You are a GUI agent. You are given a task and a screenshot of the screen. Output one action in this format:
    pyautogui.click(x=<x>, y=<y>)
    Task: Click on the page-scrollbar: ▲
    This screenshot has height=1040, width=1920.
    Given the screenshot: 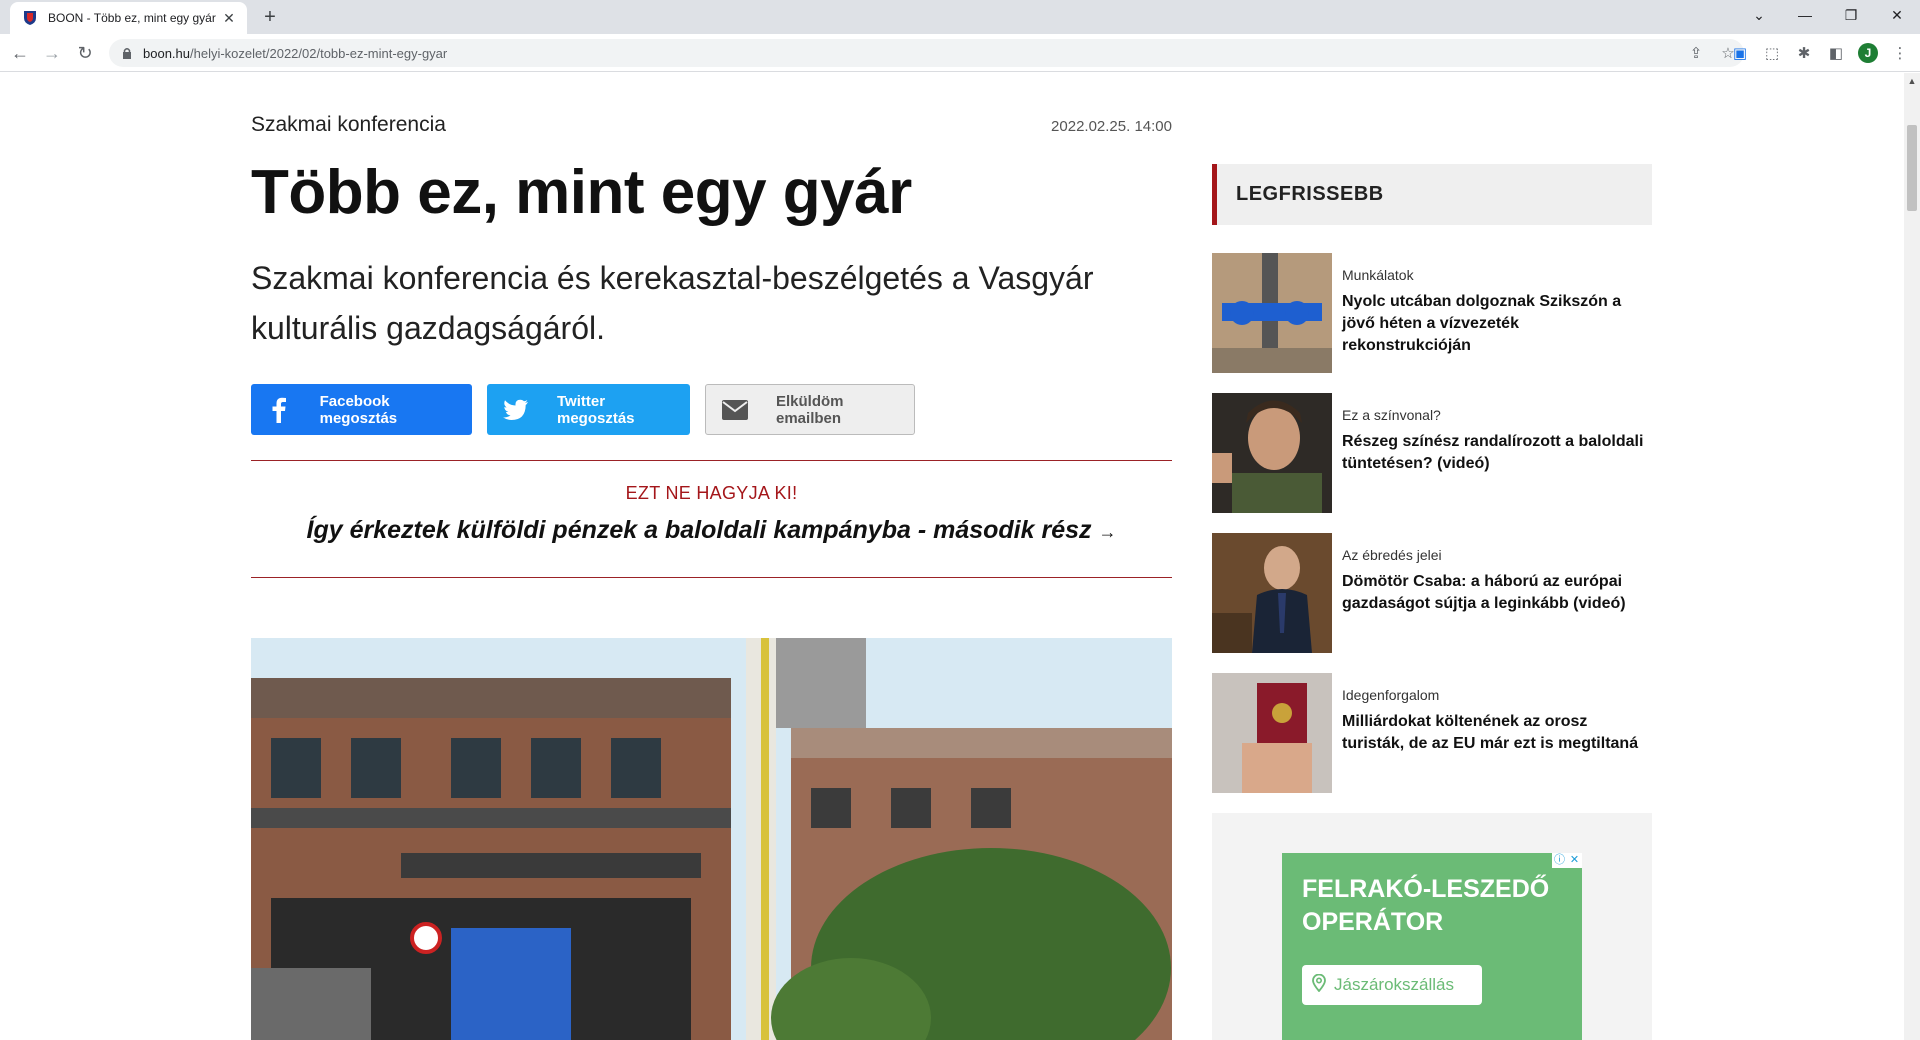 What is the action you would take?
    pyautogui.click(x=1912, y=556)
    